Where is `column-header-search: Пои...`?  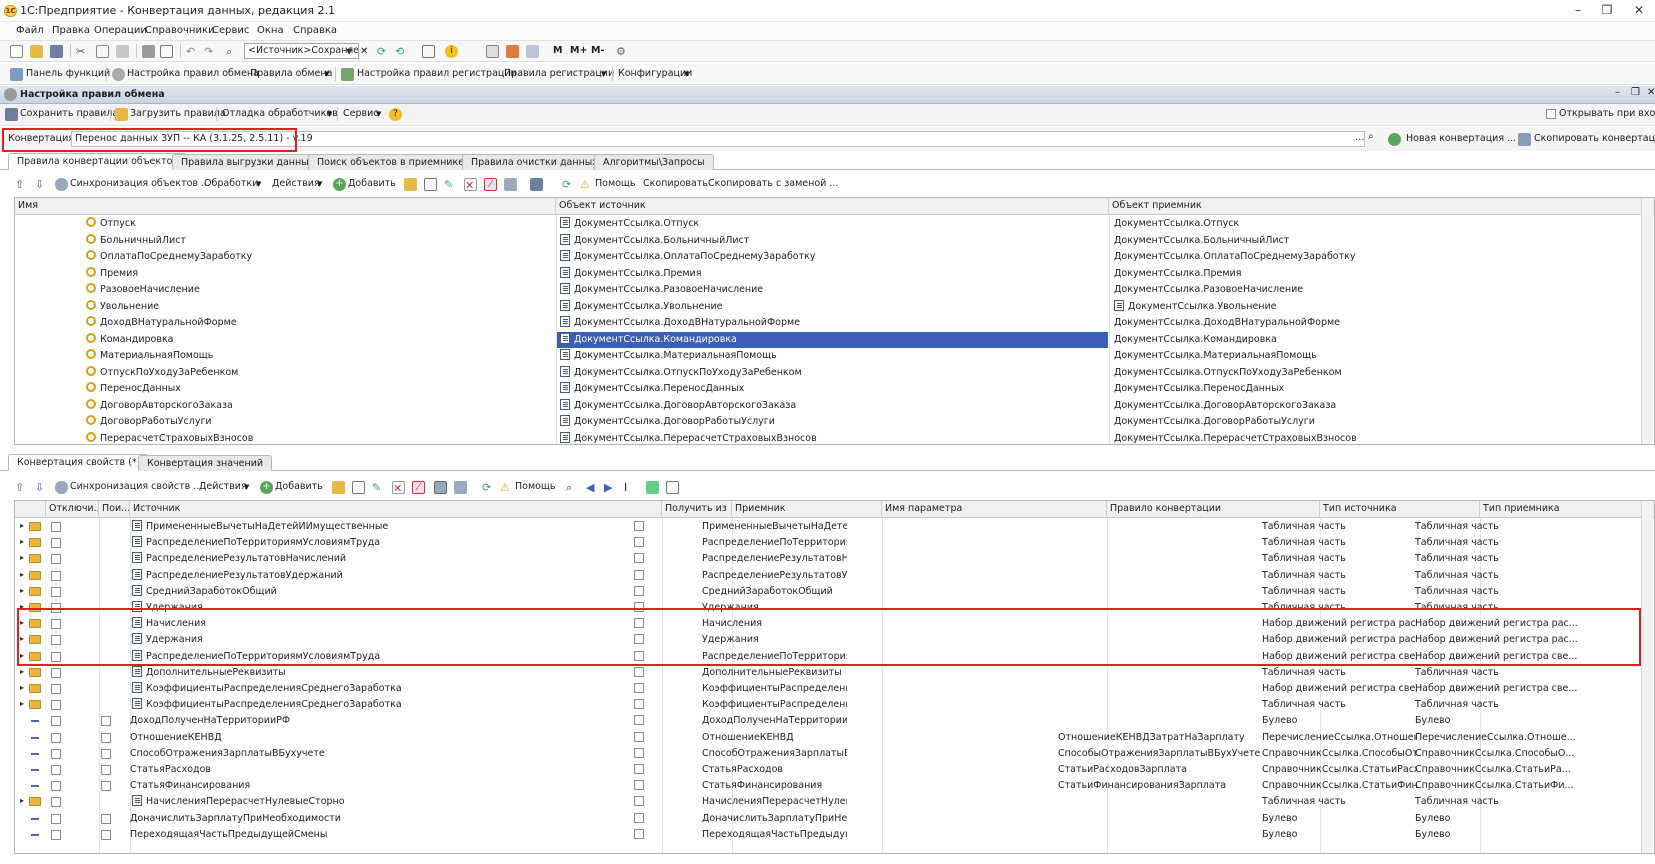
column-header-search: Пои... is located at coordinates (114, 509).